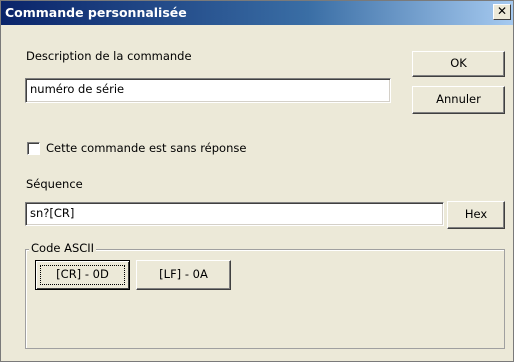 The width and height of the screenshot is (514, 362). I want to click on description-input: numéro de série, so click(208, 90).